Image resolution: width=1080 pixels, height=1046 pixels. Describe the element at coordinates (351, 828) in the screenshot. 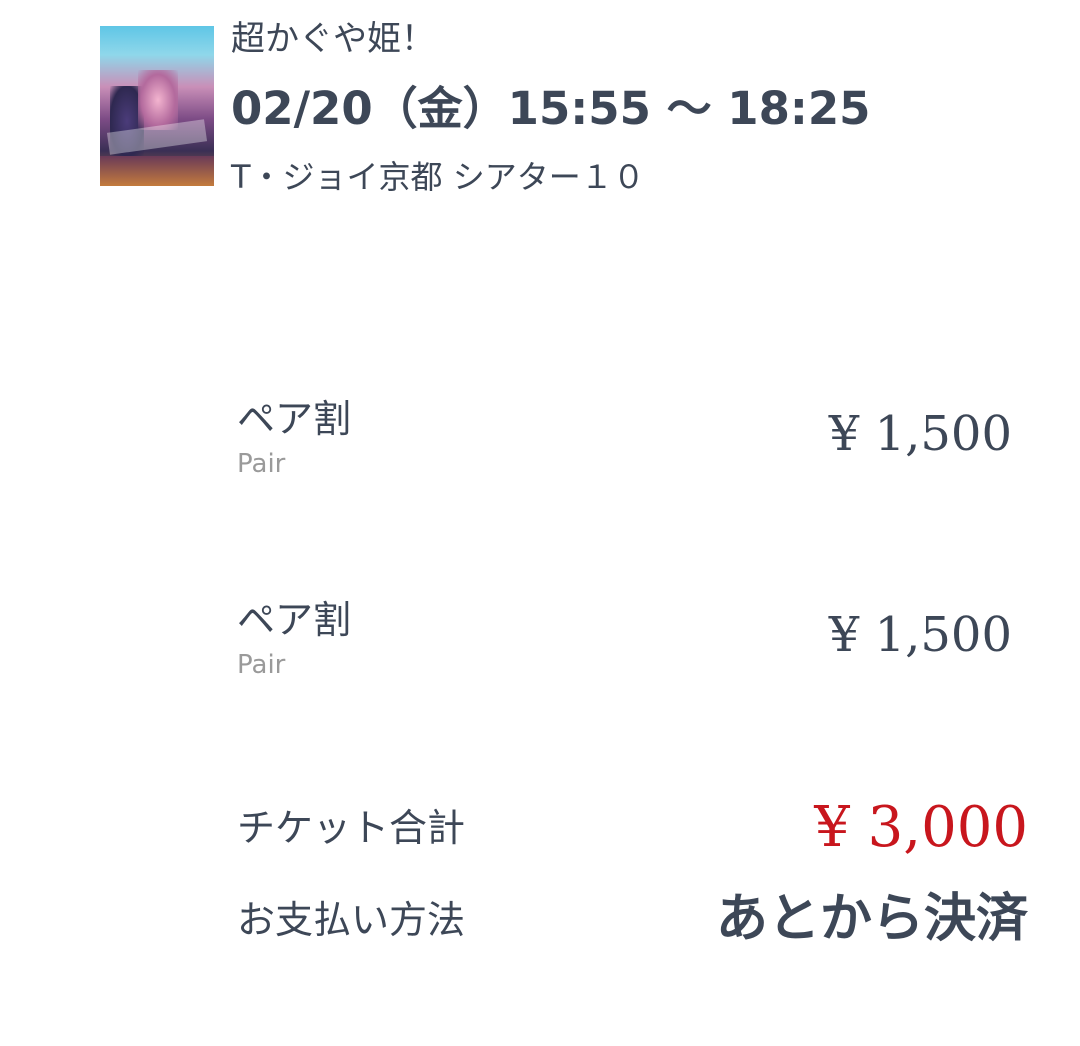

I see `ticket-total-label: チケット合計` at that location.